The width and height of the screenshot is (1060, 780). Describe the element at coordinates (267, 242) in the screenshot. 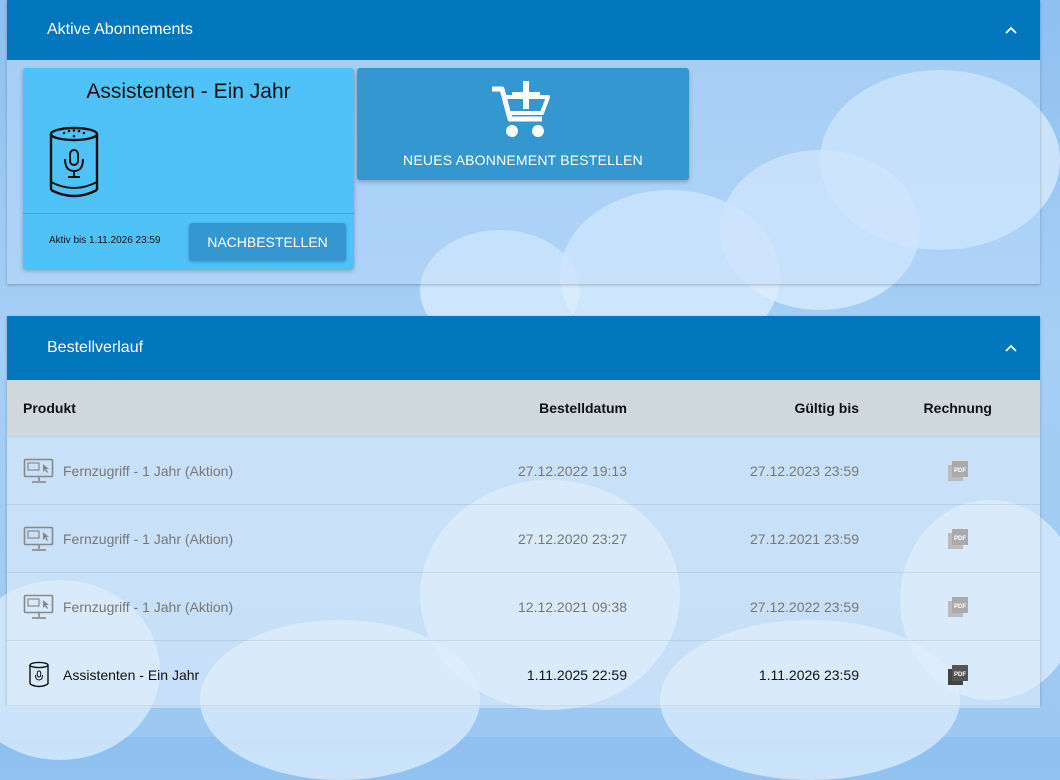

I see `reorder-button: NACHBESTELLEN` at that location.